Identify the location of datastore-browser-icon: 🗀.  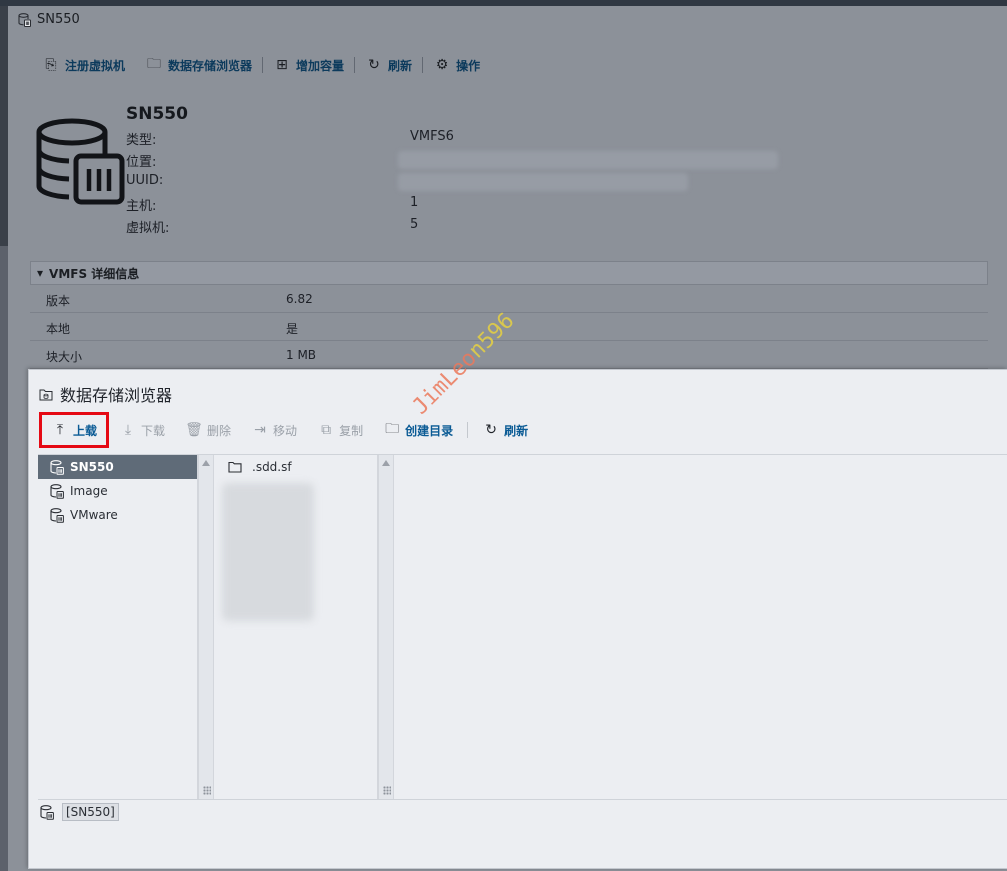
(154, 64).